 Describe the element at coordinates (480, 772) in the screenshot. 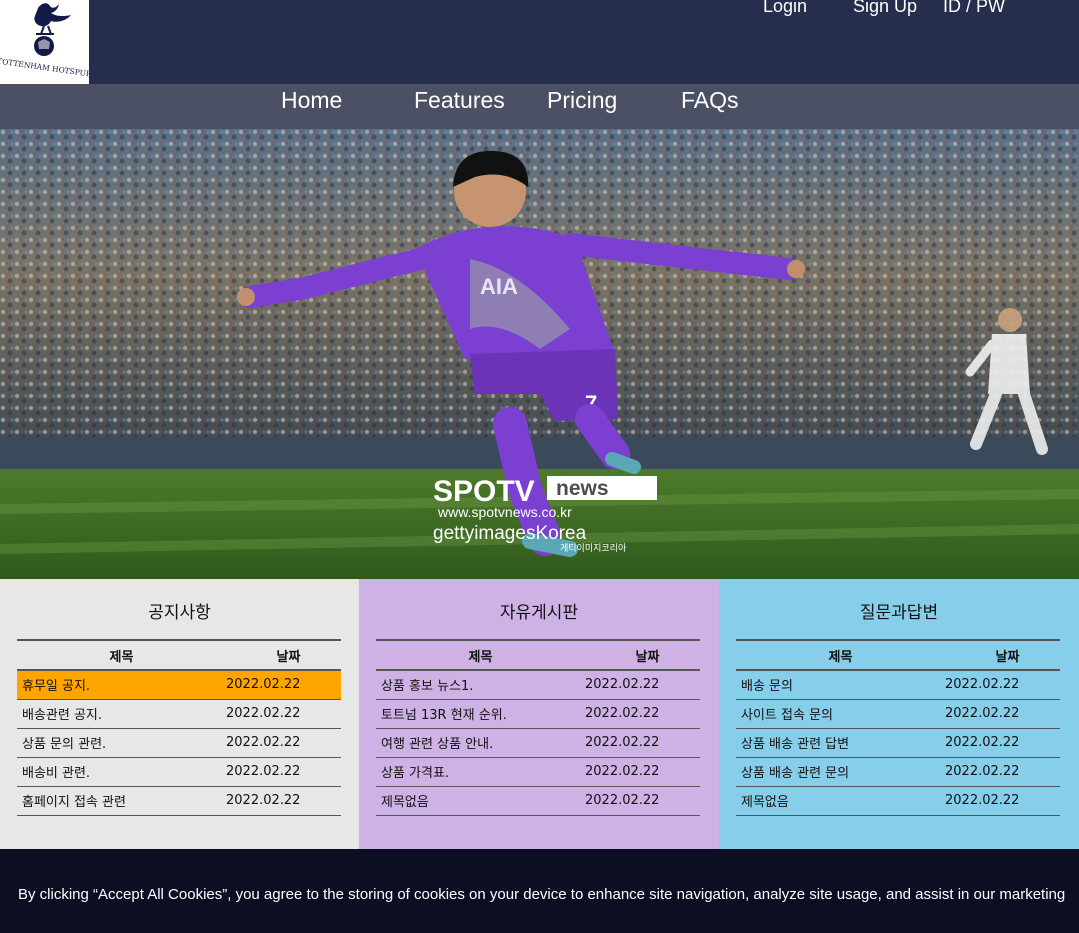

I see `post-title: 상품 가격표.` at that location.